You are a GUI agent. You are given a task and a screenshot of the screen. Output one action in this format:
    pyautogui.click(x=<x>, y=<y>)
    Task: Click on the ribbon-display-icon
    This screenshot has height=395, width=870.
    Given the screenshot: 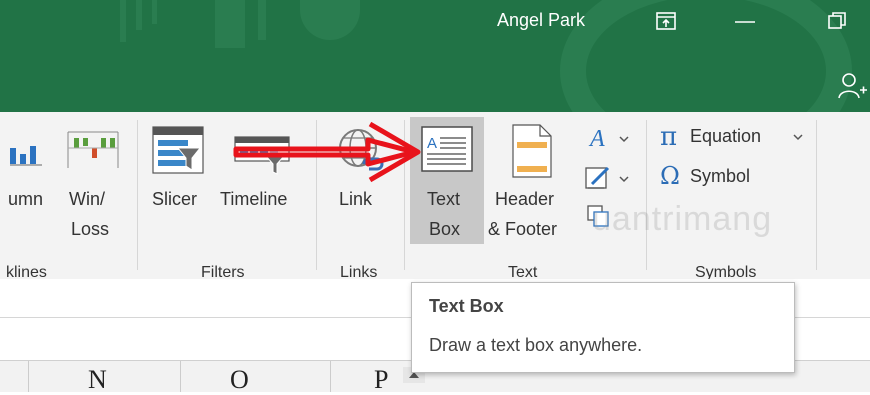 What is the action you would take?
    pyautogui.click(x=666, y=21)
    